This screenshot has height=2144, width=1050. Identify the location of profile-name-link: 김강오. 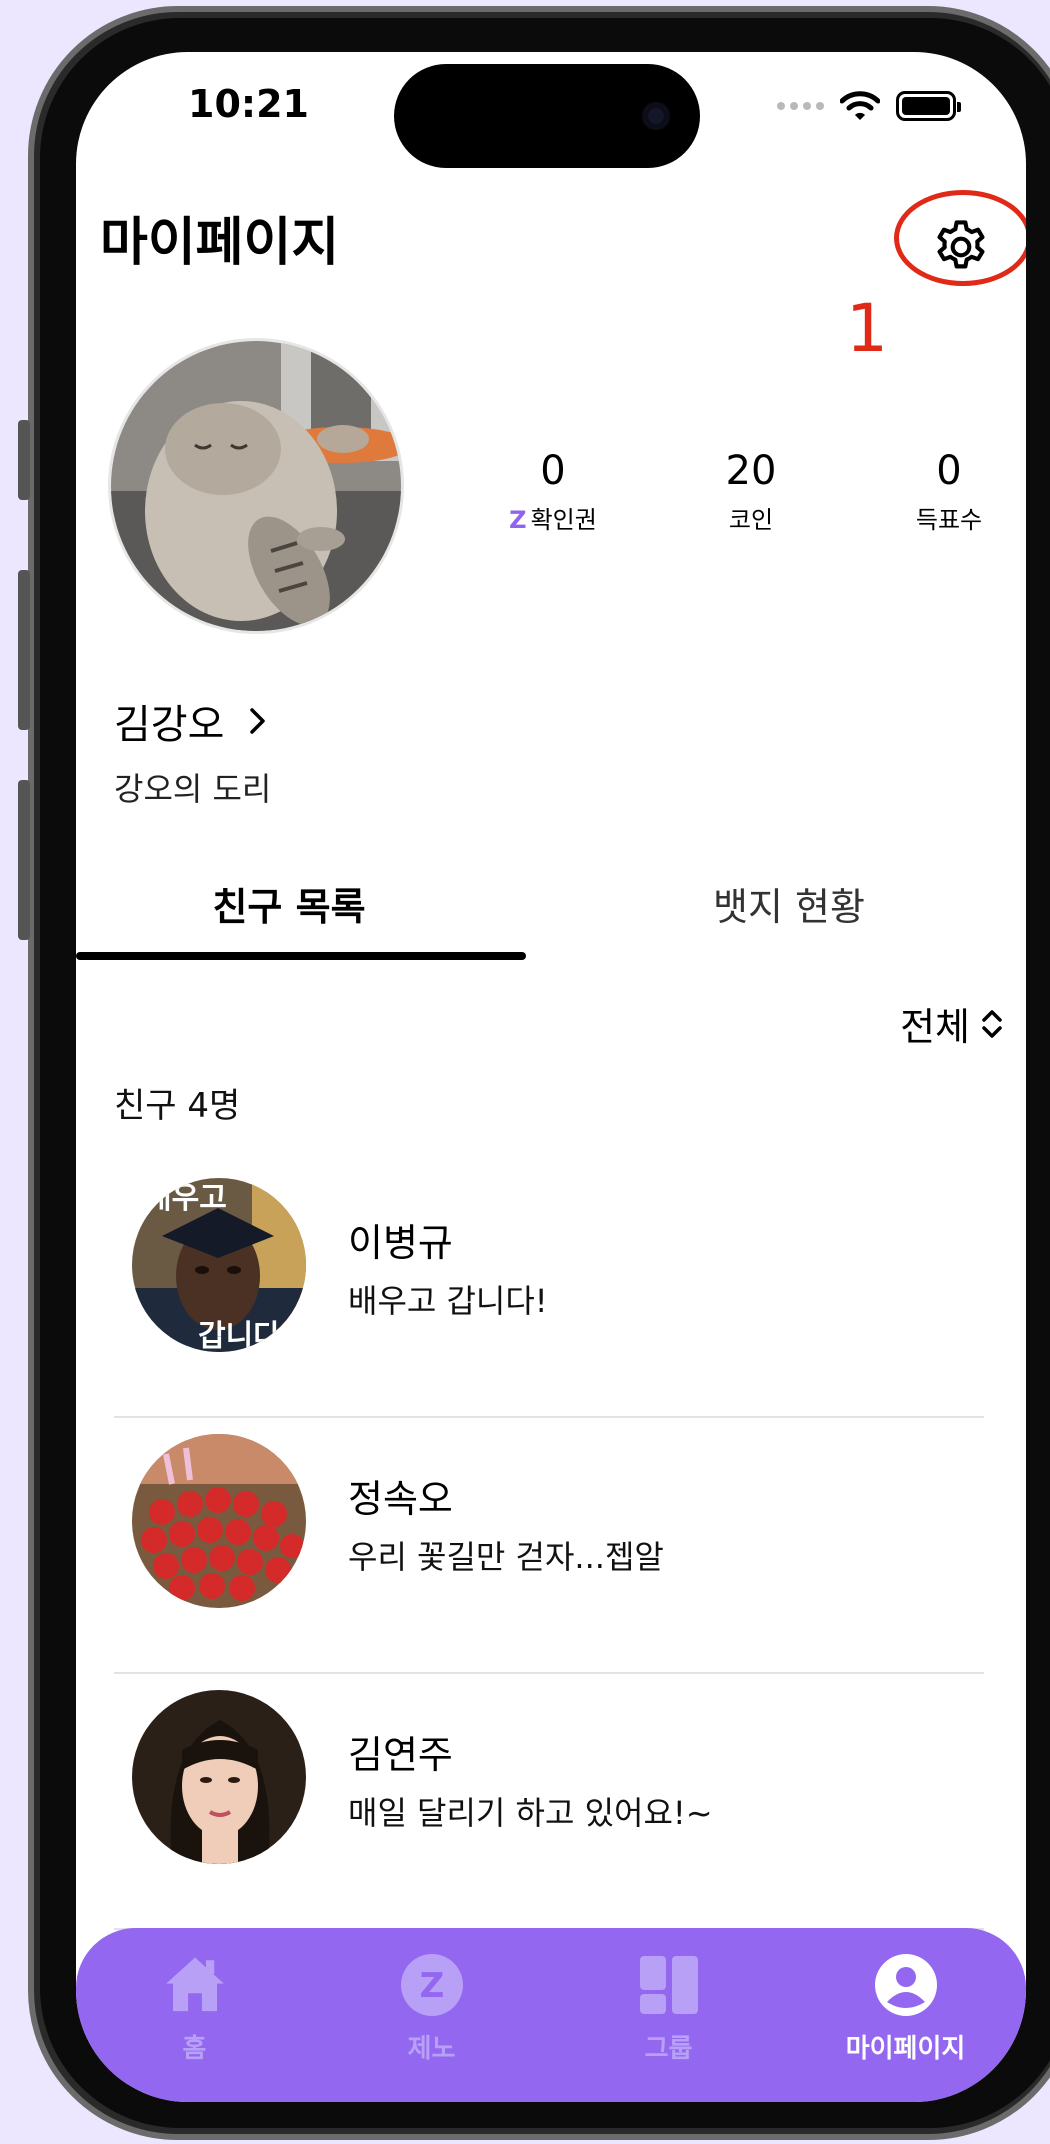
(191, 721).